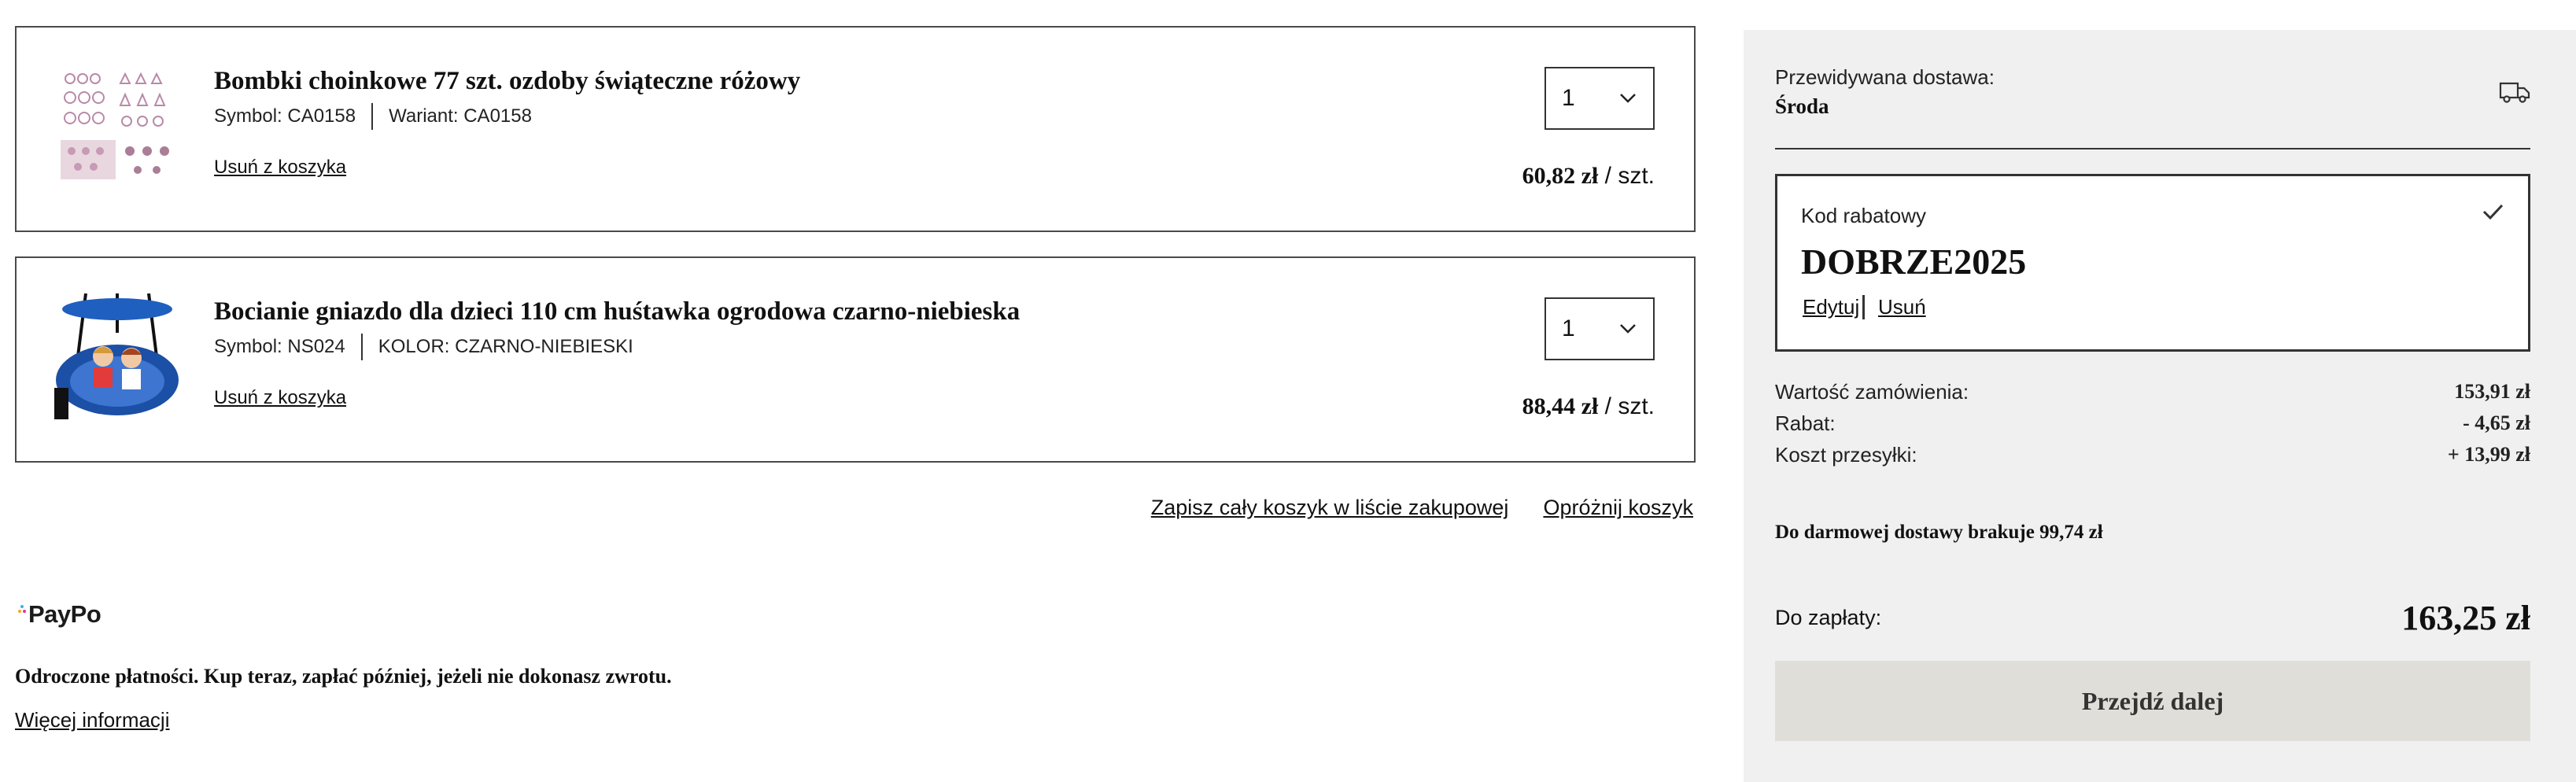 This screenshot has width=2576, height=782. What do you see at coordinates (2152, 148) in the screenshot?
I see `divider` at bounding box center [2152, 148].